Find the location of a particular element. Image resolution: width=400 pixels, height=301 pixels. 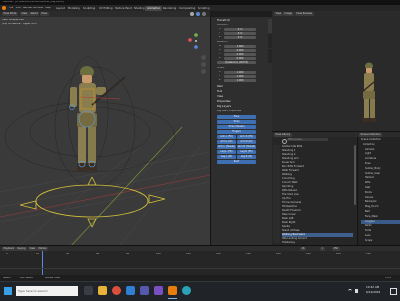

rig-layer-root-button: Root is located at coordinates (236, 162).